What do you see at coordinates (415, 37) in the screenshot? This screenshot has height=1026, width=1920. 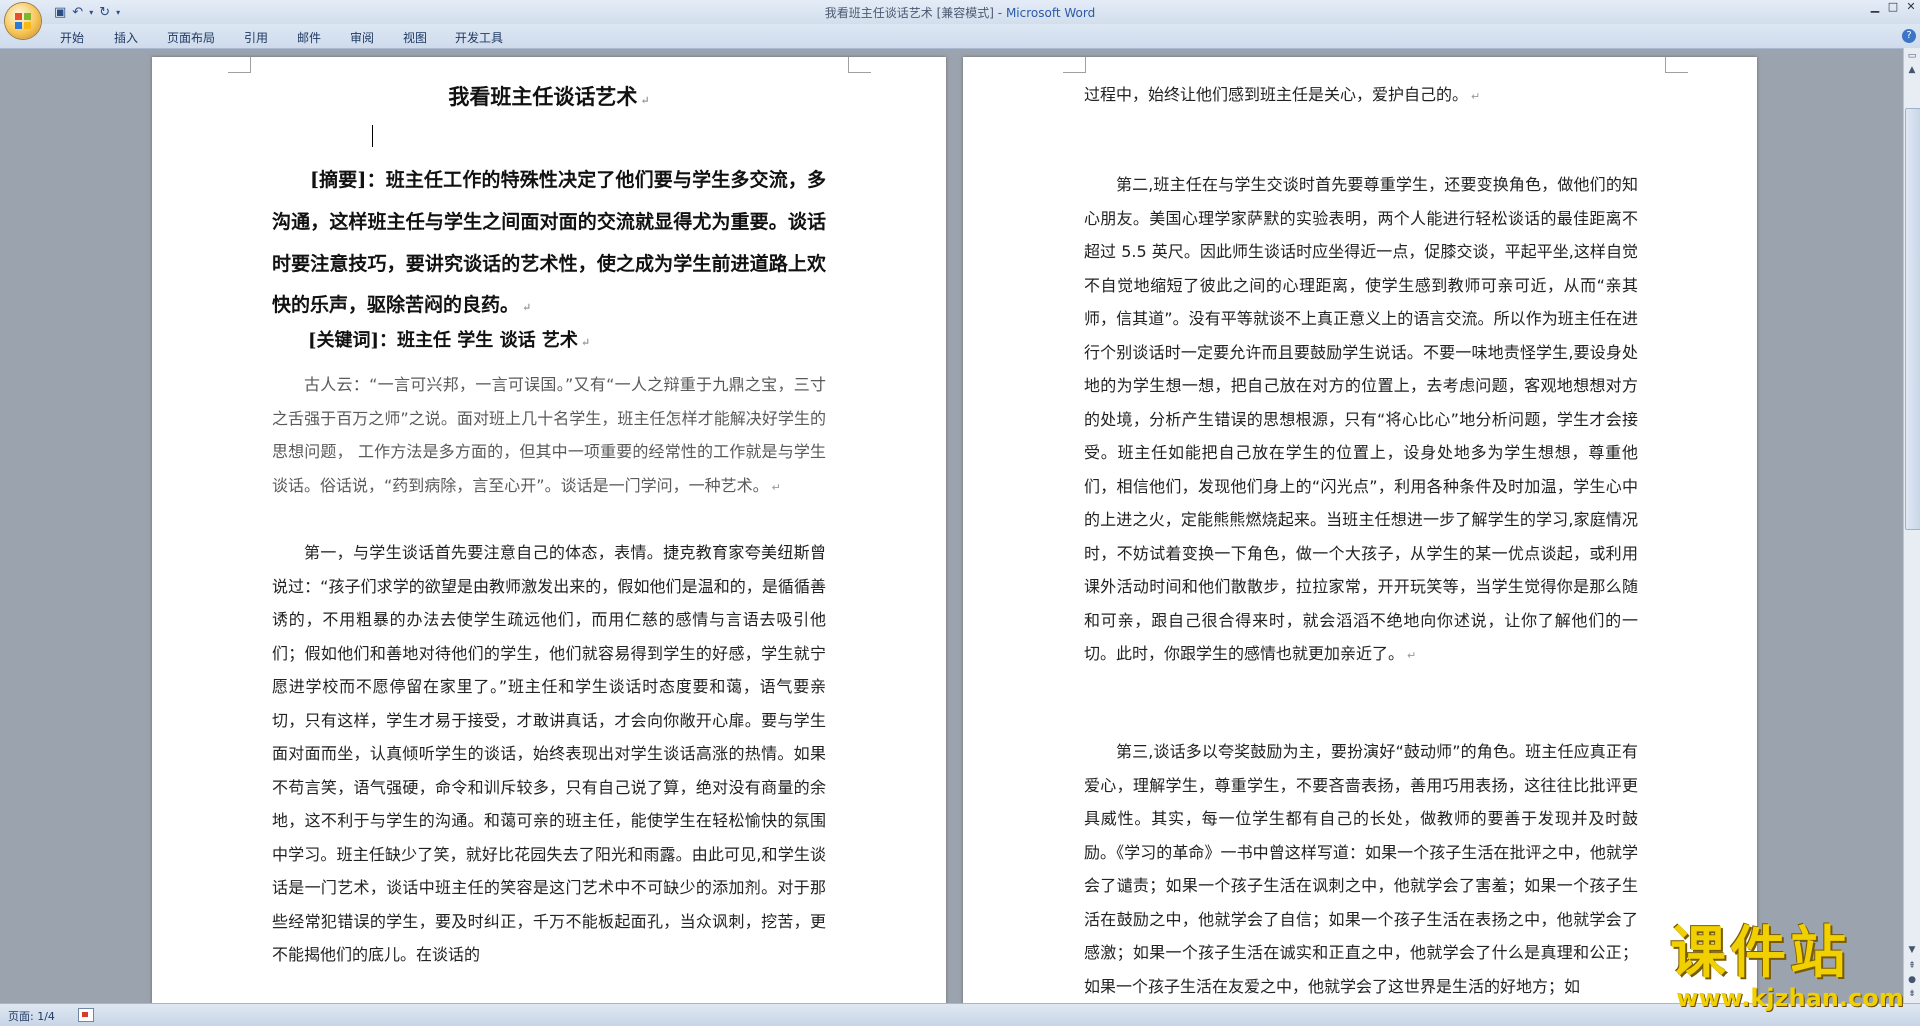 I see `tab-view: 视图` at bounding box center [415, 37].